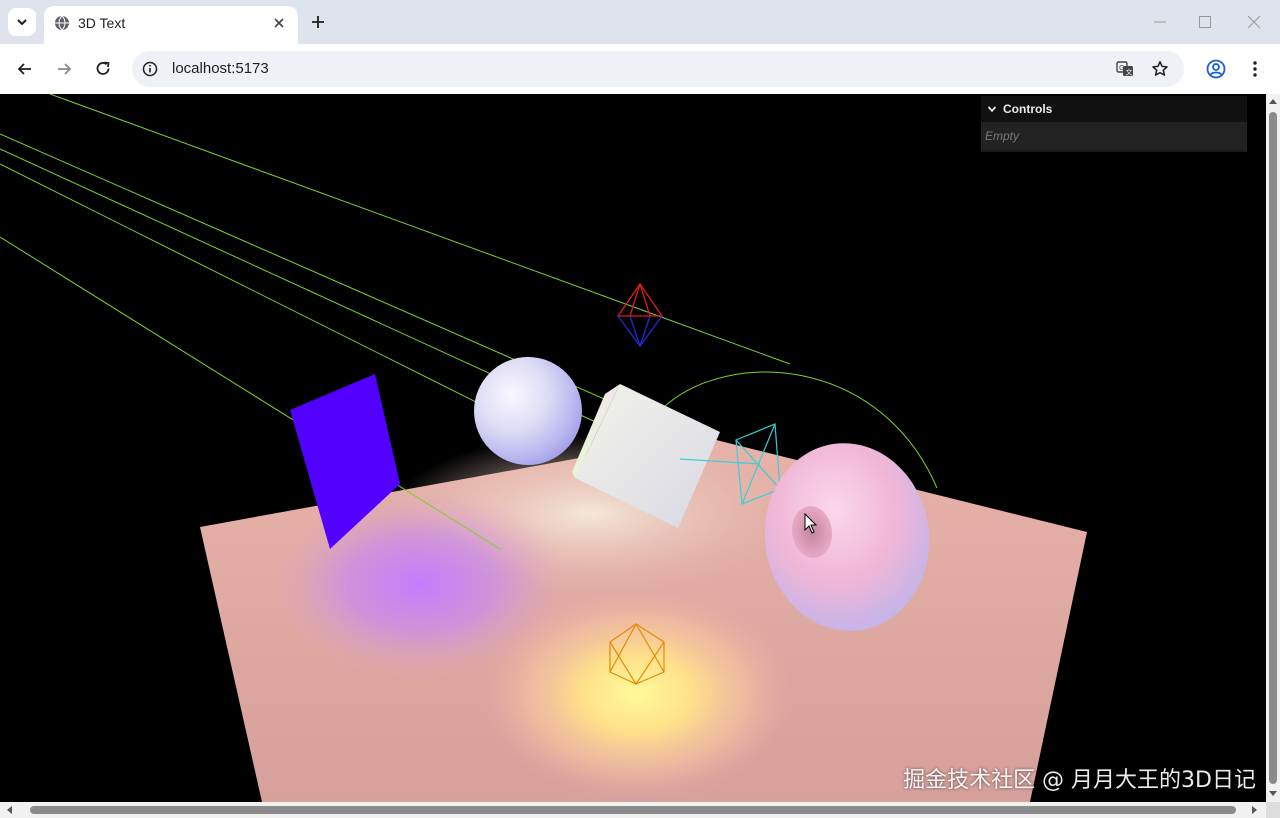  I want to click on maximize-icon, so click(1205, 22).